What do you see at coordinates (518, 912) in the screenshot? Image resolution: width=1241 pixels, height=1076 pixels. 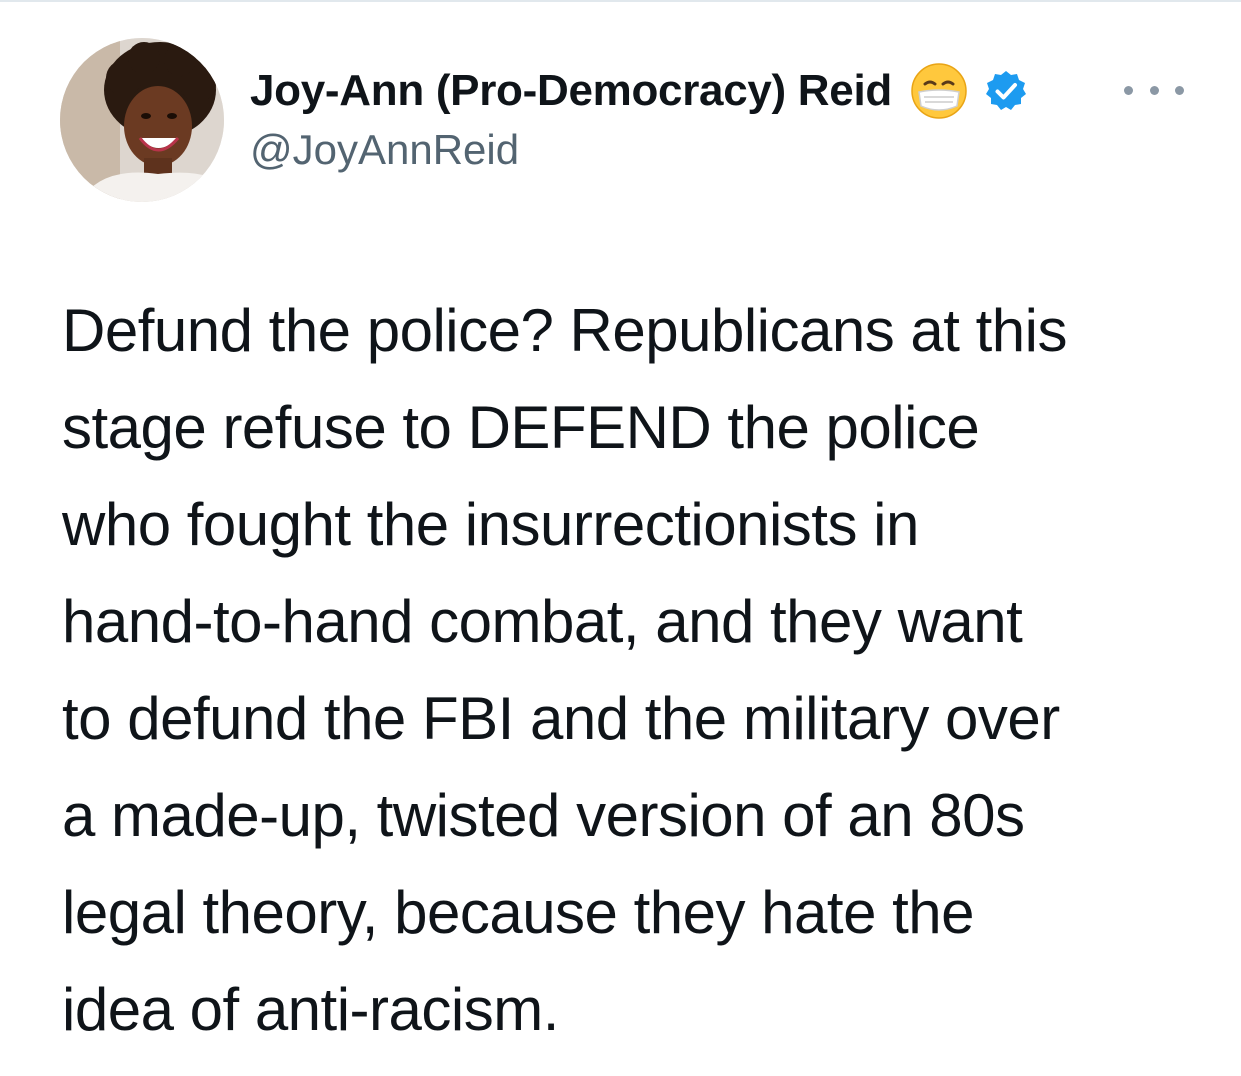 I see `tweet-text-line: legal theory, because they hate the` at bounding box center [518, 912].